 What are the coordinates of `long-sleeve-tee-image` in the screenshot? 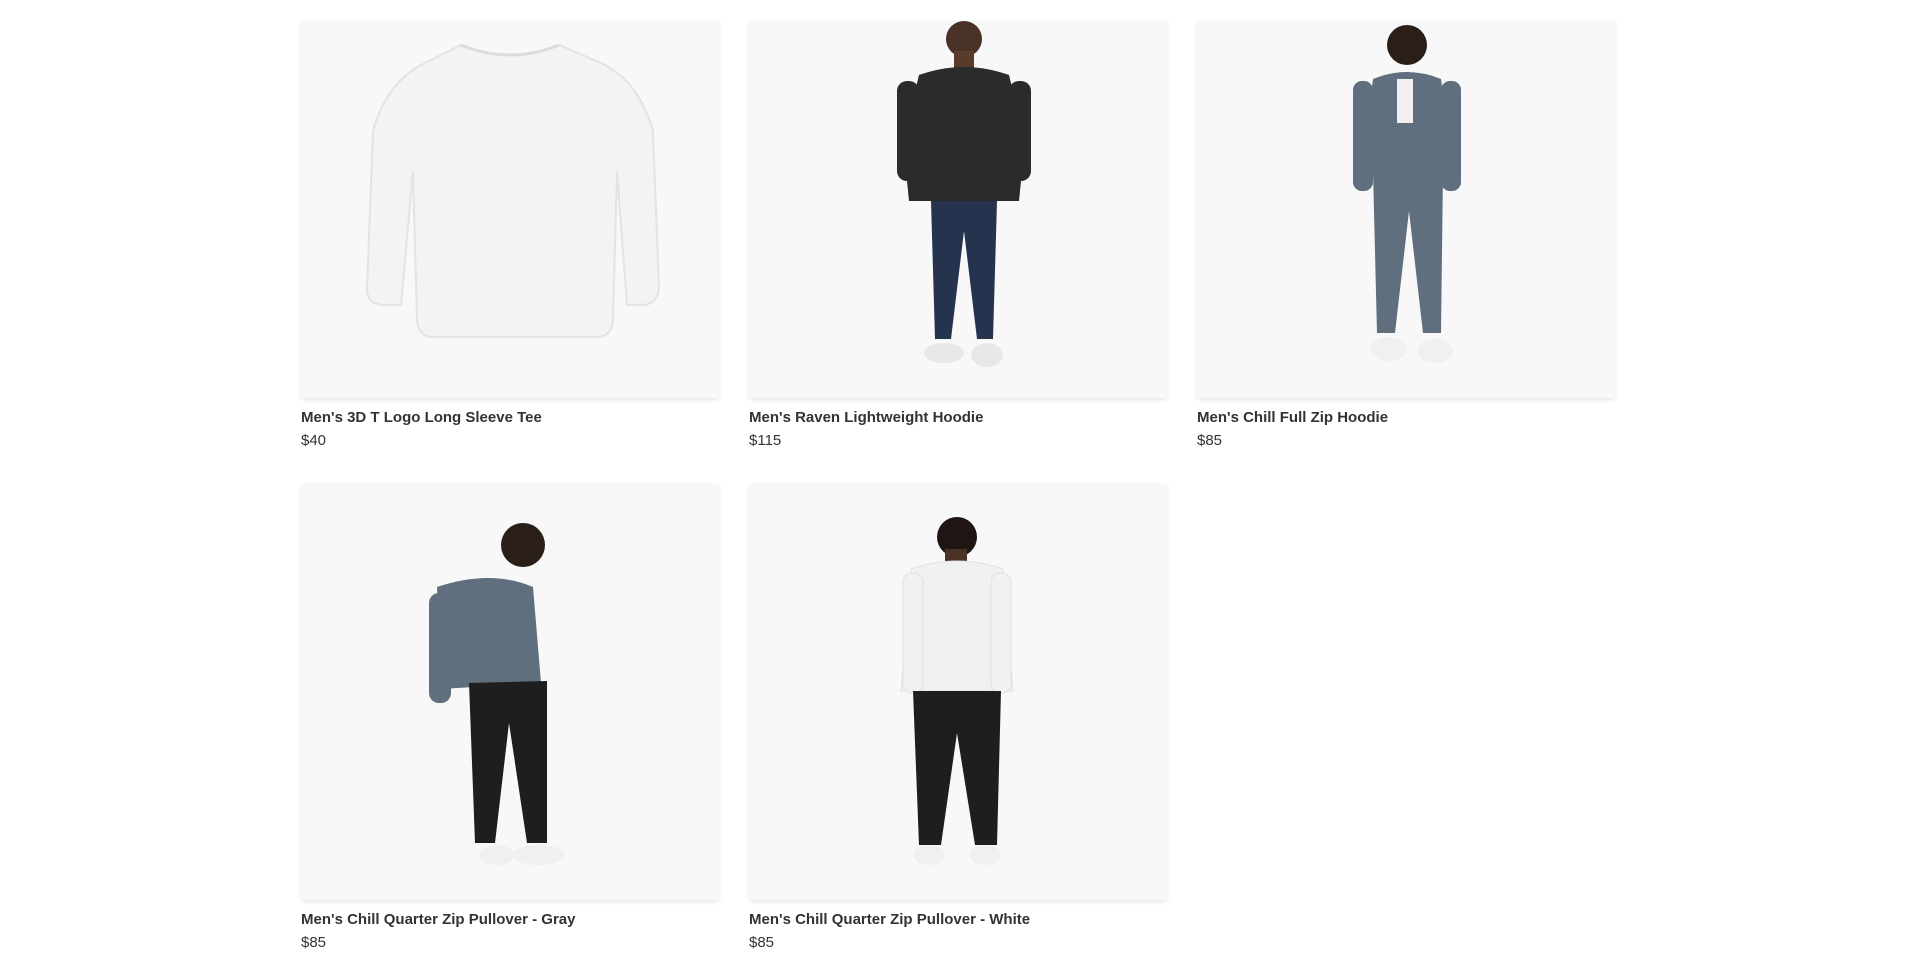 It's located at (513, 190).